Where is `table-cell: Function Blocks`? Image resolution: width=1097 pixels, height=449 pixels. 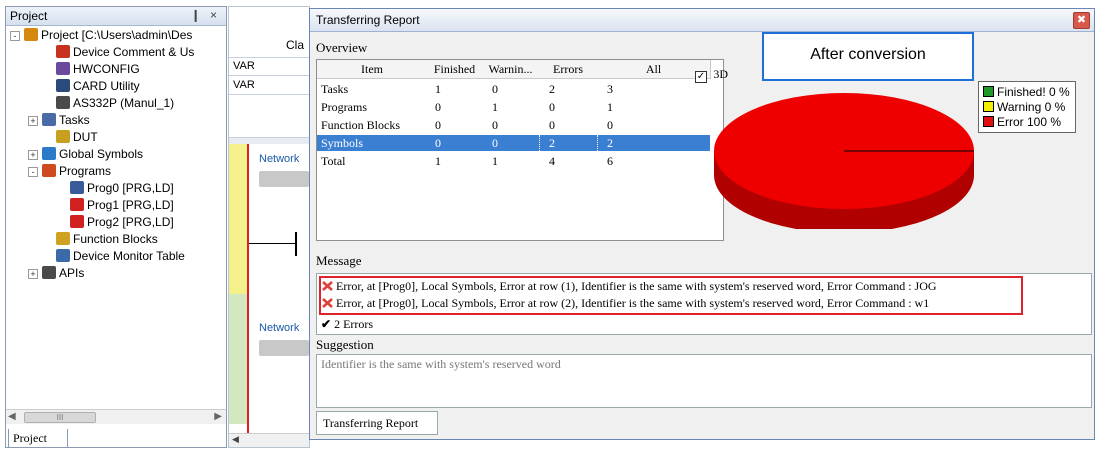
table-cell: Function Blocks is located at coordinates (361, 125).